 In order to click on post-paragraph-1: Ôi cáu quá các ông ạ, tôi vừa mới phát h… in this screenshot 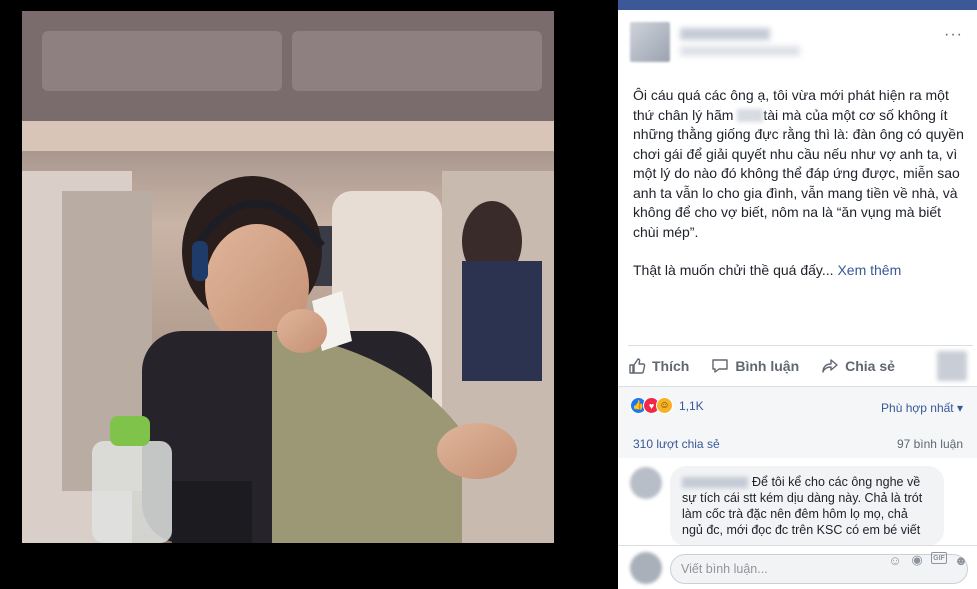, I will do `click(800, 164)`.